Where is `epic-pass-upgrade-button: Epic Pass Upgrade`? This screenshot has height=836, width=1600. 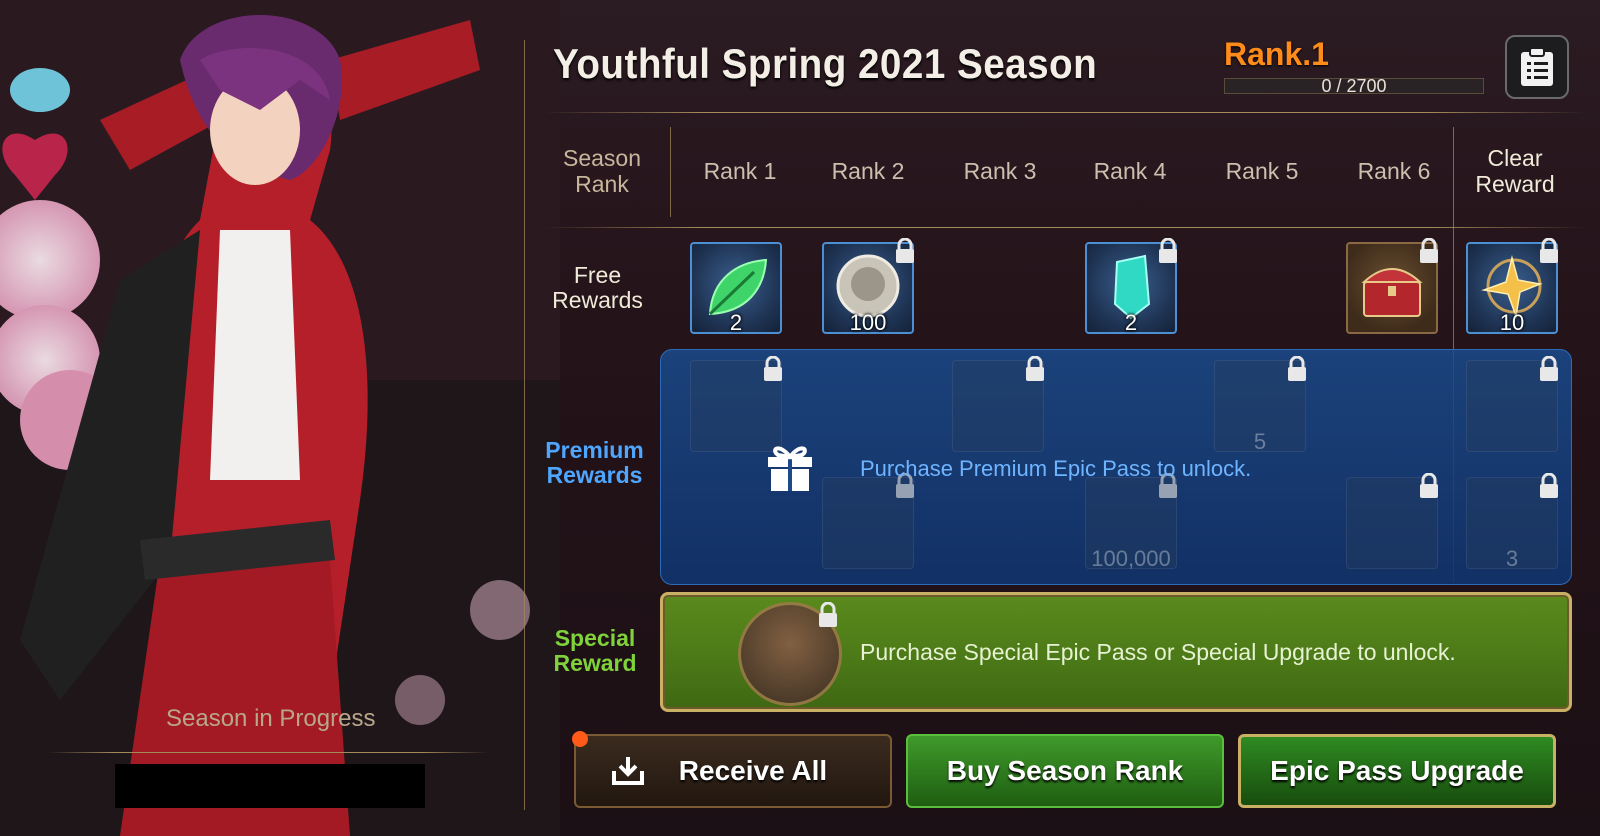
epic-pass-upgrade-button: Epic Pass Upgrade is located at coordinates (1397, 771).